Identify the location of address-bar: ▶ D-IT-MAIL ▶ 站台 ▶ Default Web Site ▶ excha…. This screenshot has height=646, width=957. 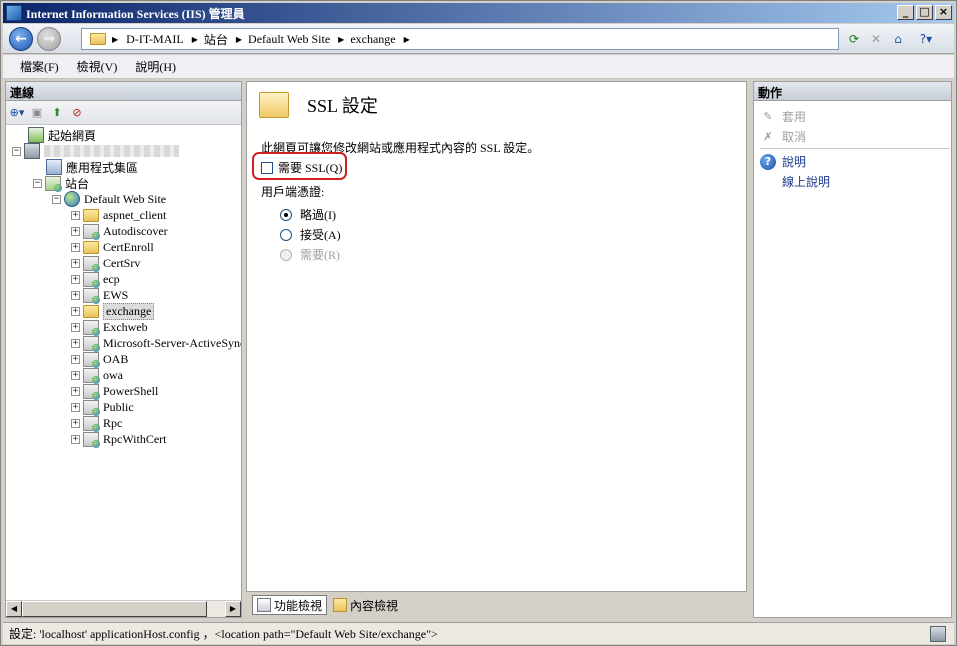
(460, 39).